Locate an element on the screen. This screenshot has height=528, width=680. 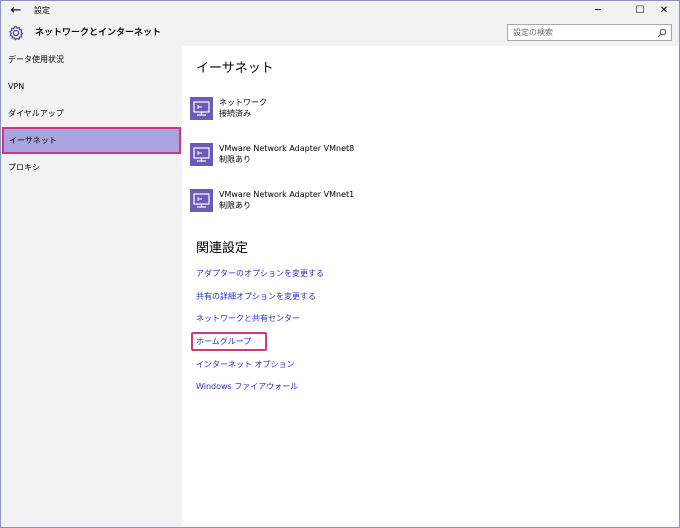
page-title: ネットワークとインターネット is located at coordinates (98, 33).